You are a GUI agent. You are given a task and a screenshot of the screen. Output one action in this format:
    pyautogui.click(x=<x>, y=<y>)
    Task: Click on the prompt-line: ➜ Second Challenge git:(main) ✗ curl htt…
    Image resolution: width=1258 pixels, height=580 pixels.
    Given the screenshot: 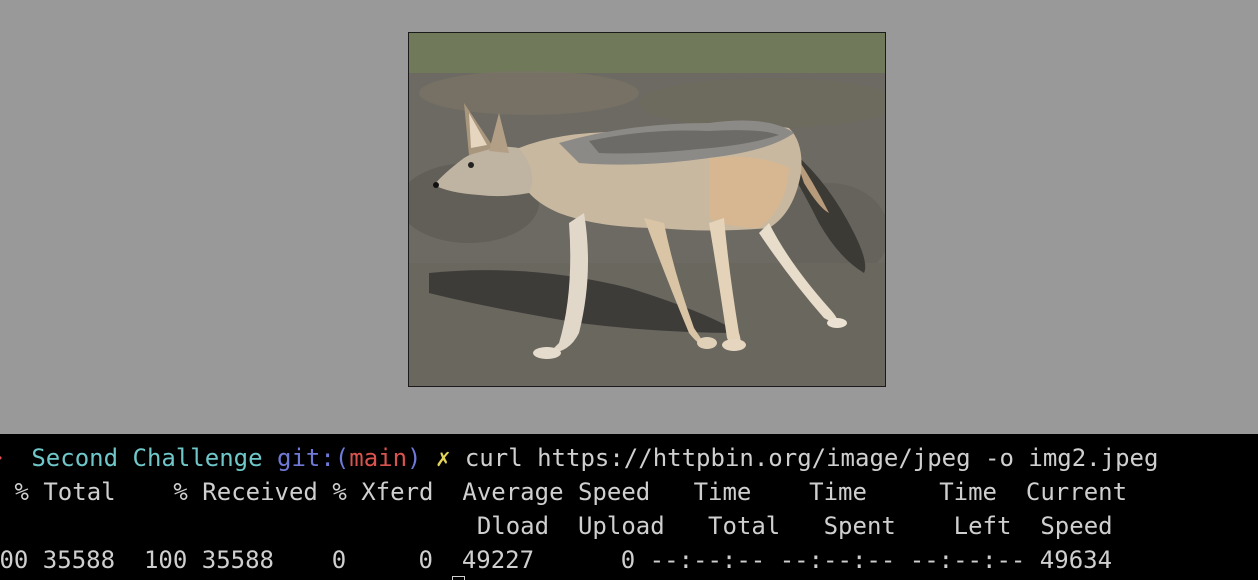 What is the action you would take?
    pyautogui.click(x=579, y=458)
    